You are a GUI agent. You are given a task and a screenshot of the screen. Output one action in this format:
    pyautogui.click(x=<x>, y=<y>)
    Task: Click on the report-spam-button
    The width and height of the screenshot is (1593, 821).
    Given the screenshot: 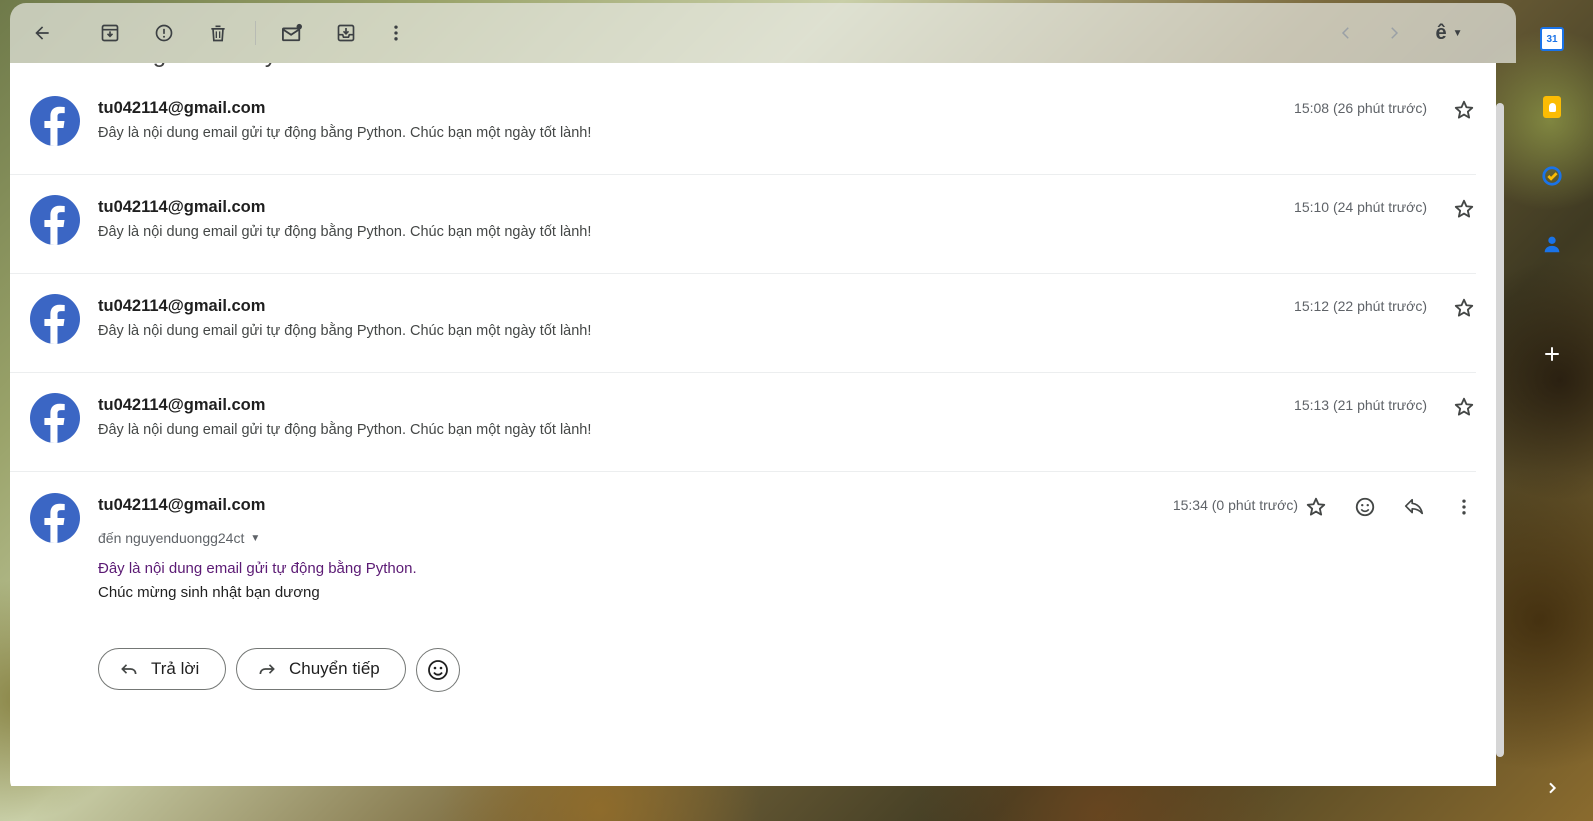 What is the action you would take?
    pyautogui.click(x=164, y=33)
    